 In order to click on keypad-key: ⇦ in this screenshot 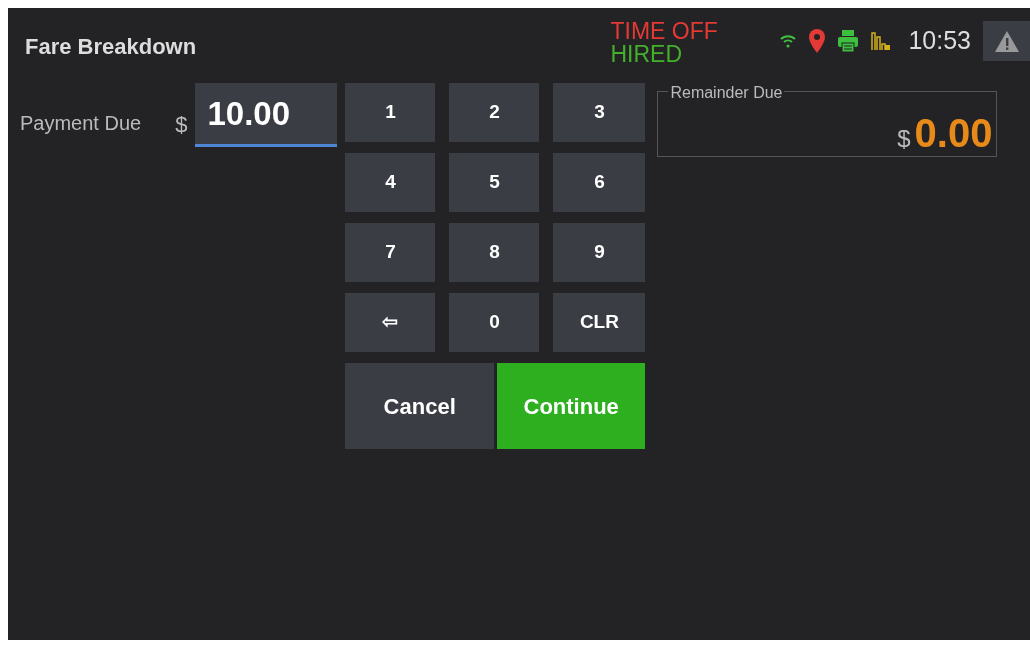, I will do `click(390, 322)`.